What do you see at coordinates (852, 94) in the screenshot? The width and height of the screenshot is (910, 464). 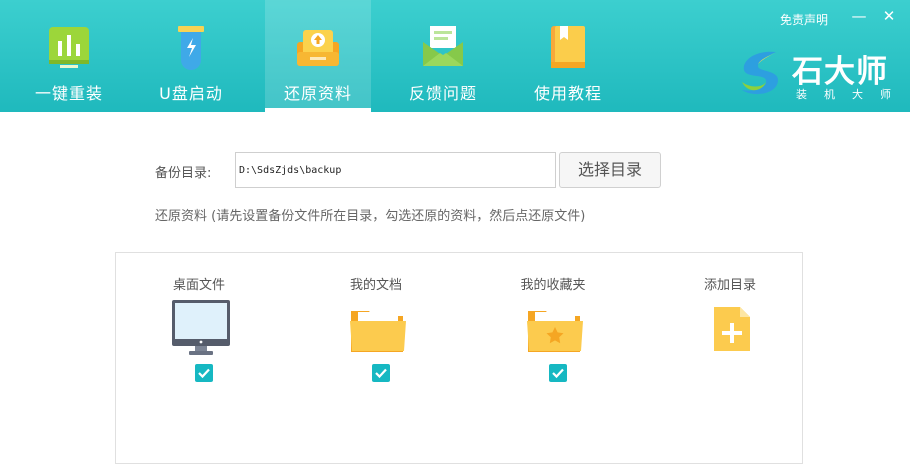 I see `brand-subtitle: 装机大师` at bounding box center [852, 94].